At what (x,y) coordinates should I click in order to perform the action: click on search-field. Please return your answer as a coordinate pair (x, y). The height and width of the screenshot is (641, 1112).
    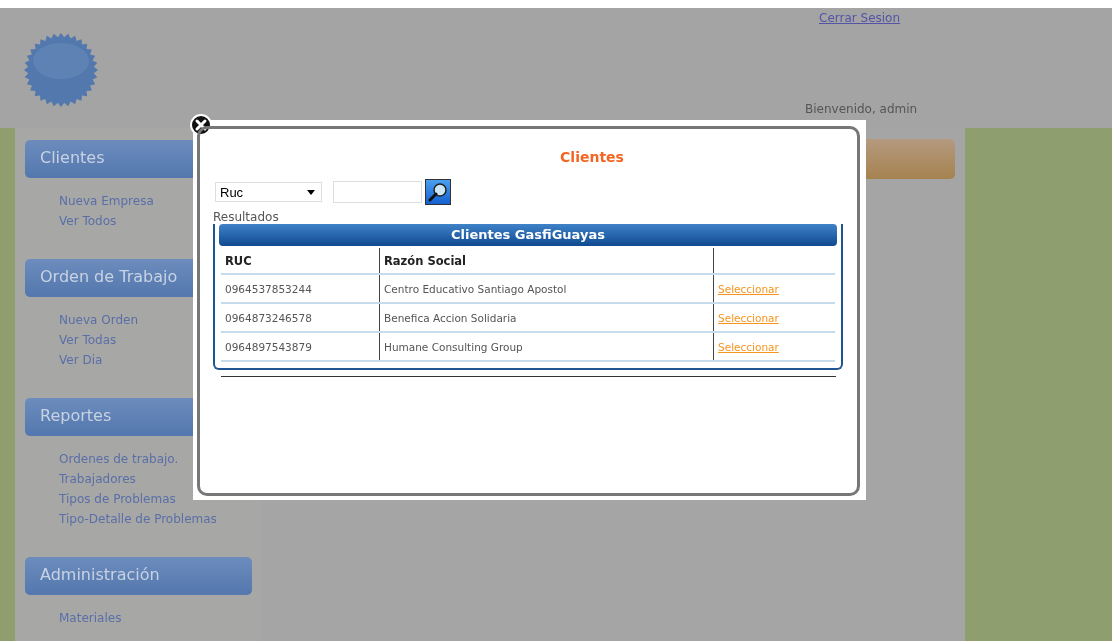
    Looking at the image, I should click on (377, 192).